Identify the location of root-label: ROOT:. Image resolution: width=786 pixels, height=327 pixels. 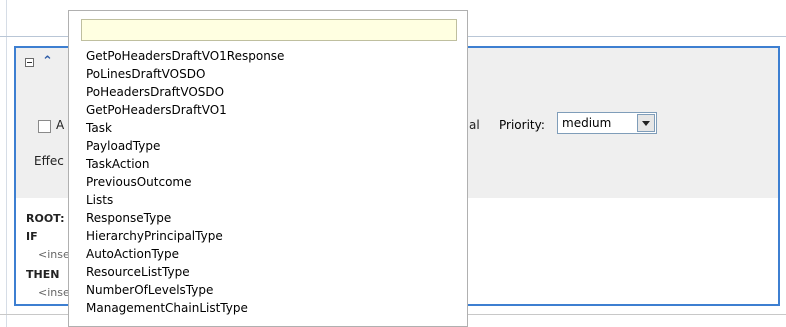
(45, 218).